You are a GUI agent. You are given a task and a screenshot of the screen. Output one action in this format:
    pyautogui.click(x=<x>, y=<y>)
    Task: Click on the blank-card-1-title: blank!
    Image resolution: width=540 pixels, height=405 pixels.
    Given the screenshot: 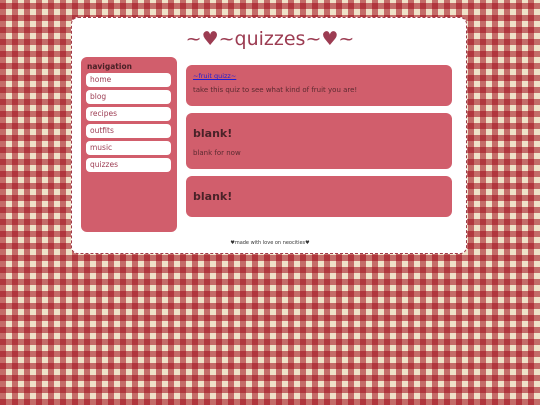 What is the action you would take?
    pyautogui.click(x=213, y=133)
    